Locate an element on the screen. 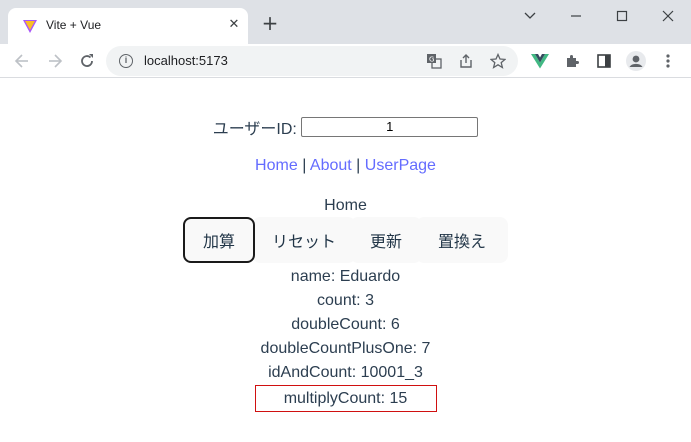 This screenshot has width=691, height=442. replace-button: 置換え is located at coordinates (462, 240).